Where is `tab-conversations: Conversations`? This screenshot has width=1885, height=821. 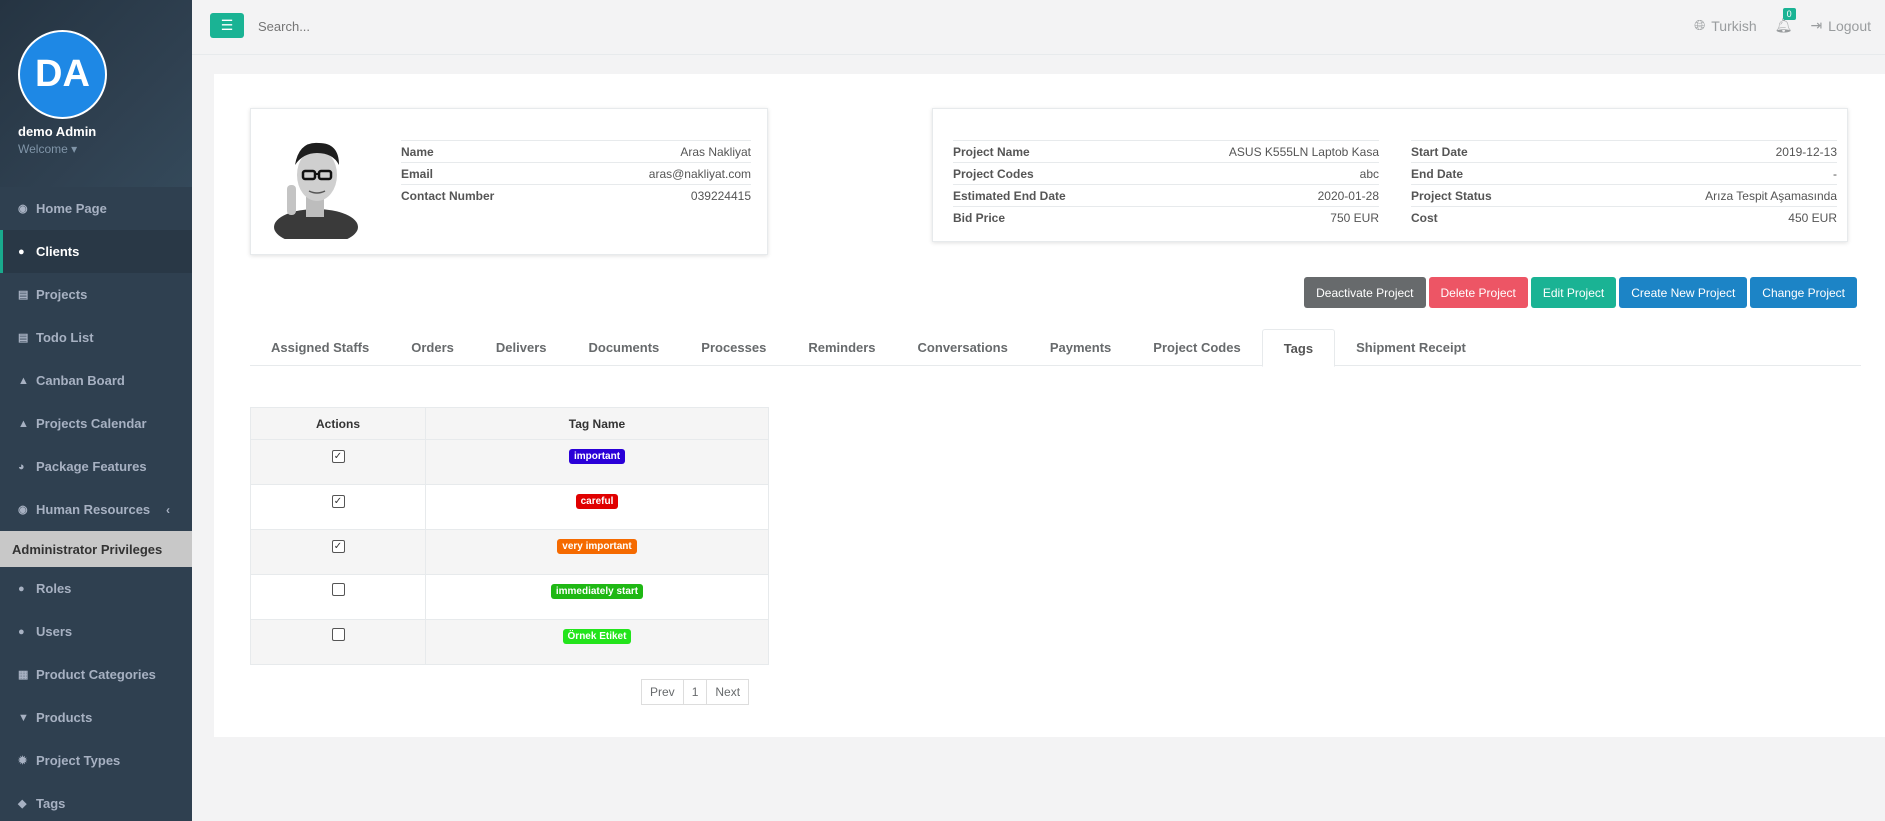 tab-conversations: Conversations is located at coordinates (963, 347).